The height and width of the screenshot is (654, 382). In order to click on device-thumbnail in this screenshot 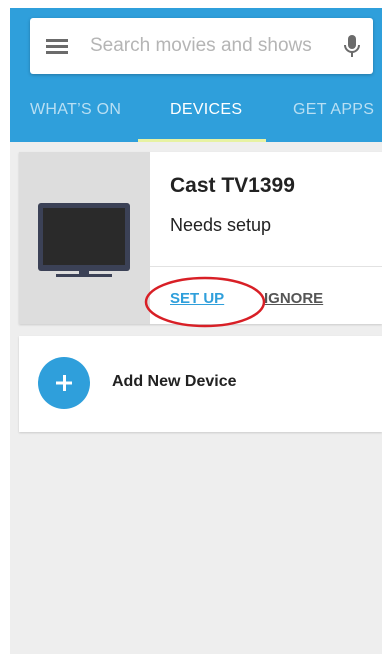, I will do `click(84, 238)`.